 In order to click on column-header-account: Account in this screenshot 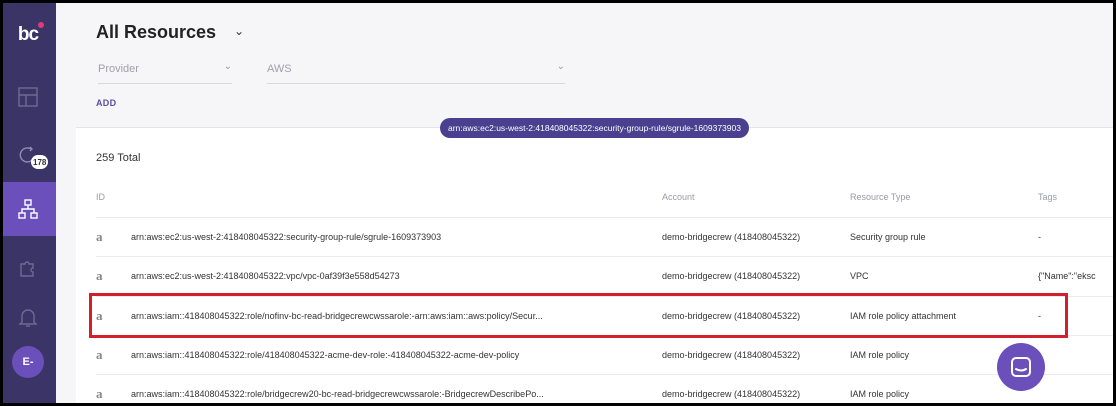, I will do `click(678, 197)`.